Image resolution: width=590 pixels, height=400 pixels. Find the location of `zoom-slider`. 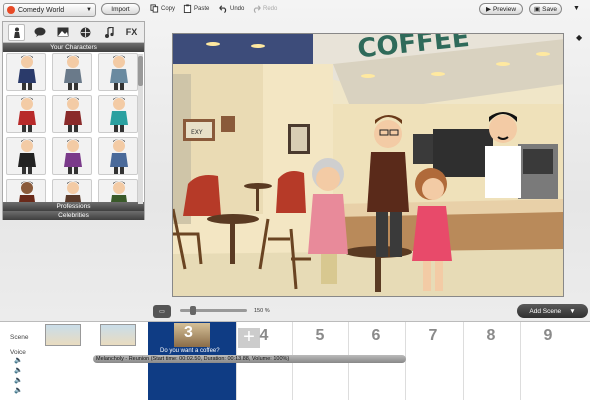

zoom-slider is located at coordinates (213, 310).